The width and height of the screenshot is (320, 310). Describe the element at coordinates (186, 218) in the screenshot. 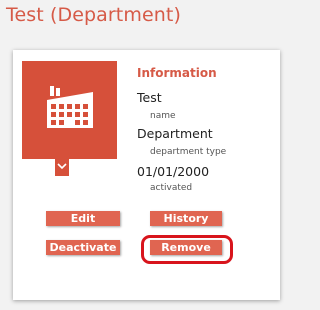

I see `history-button: History` at that location.